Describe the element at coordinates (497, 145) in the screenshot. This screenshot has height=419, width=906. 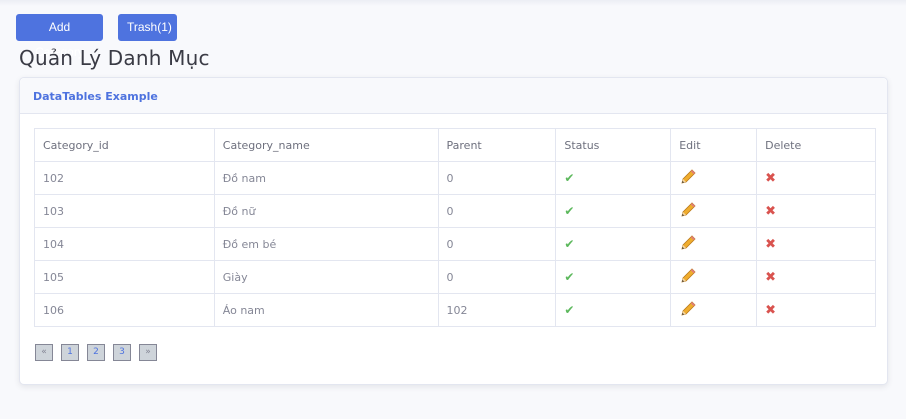
I see `header-parent: Parent` at that location.